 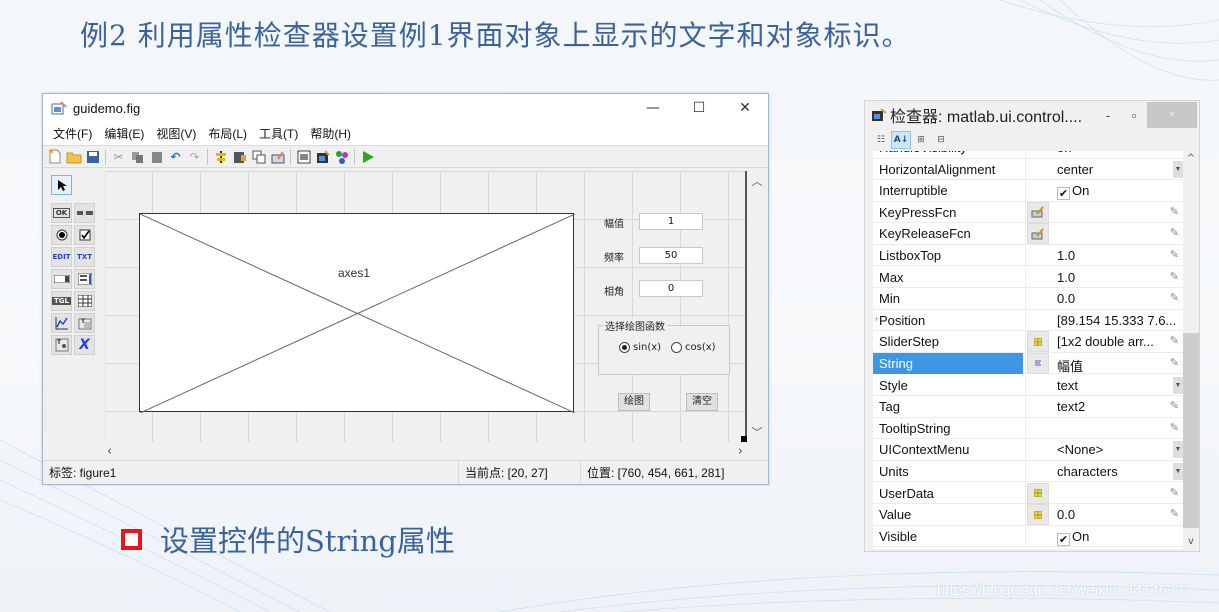 I want to click on expand-all-icon: ⊞, so click(x=921, y=140).